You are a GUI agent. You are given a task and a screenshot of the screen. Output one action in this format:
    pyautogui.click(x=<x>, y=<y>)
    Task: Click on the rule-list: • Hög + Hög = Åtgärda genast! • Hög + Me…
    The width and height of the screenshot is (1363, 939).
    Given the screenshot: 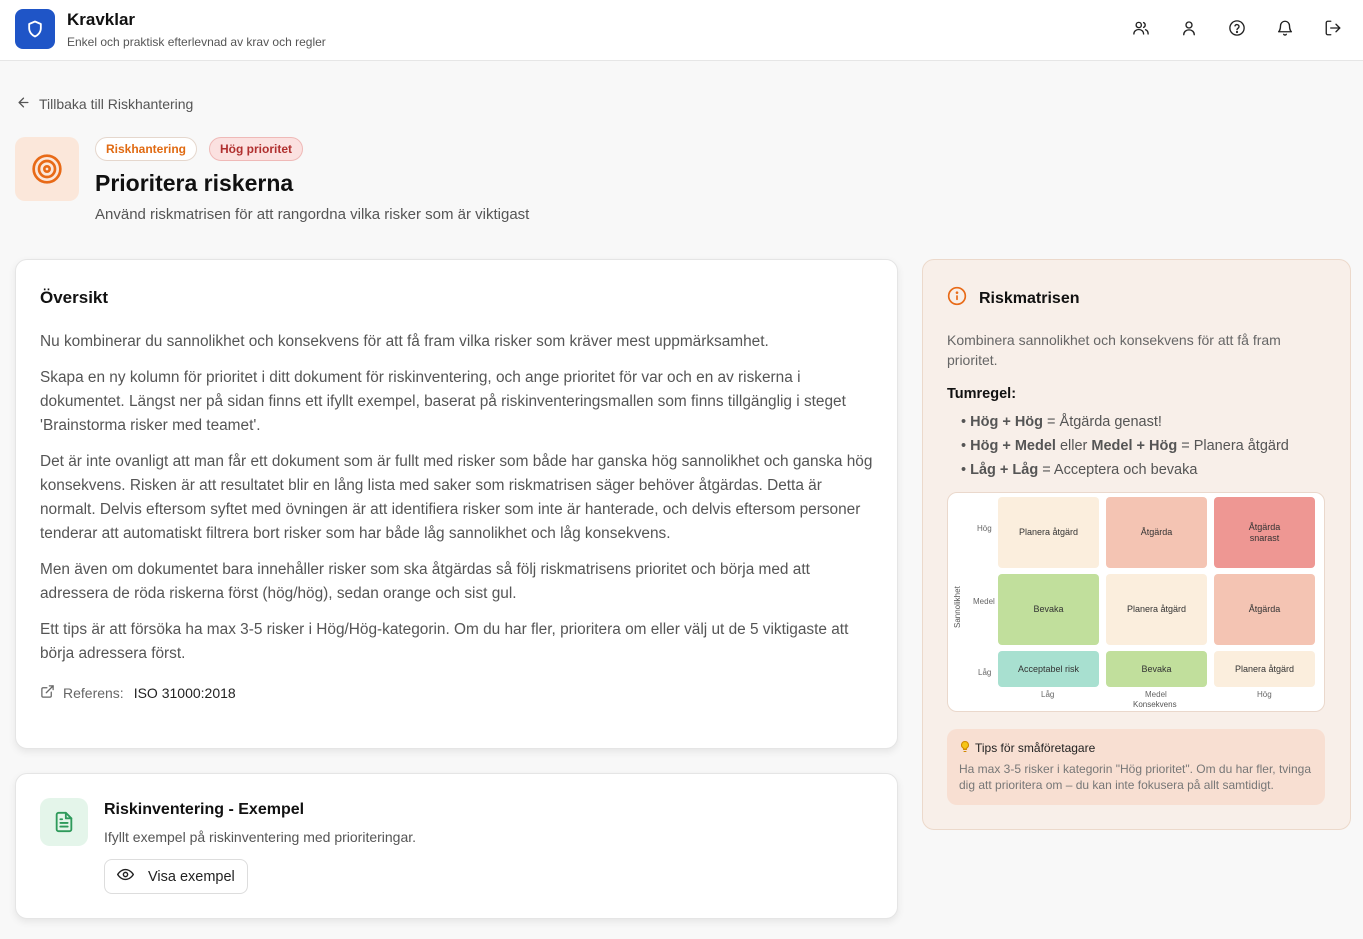 What is the action you would take?
    pyautogui.click(x=1136, y=446)
    